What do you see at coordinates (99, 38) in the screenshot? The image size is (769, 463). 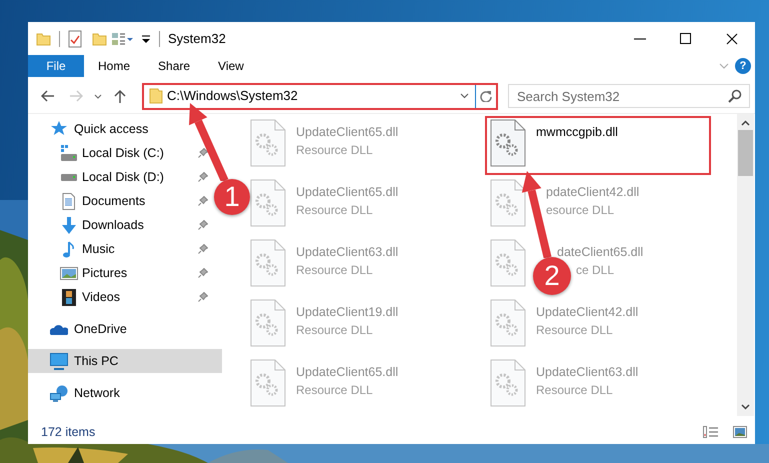 I see `new-folder-icon` at bounding box center [99, 38].